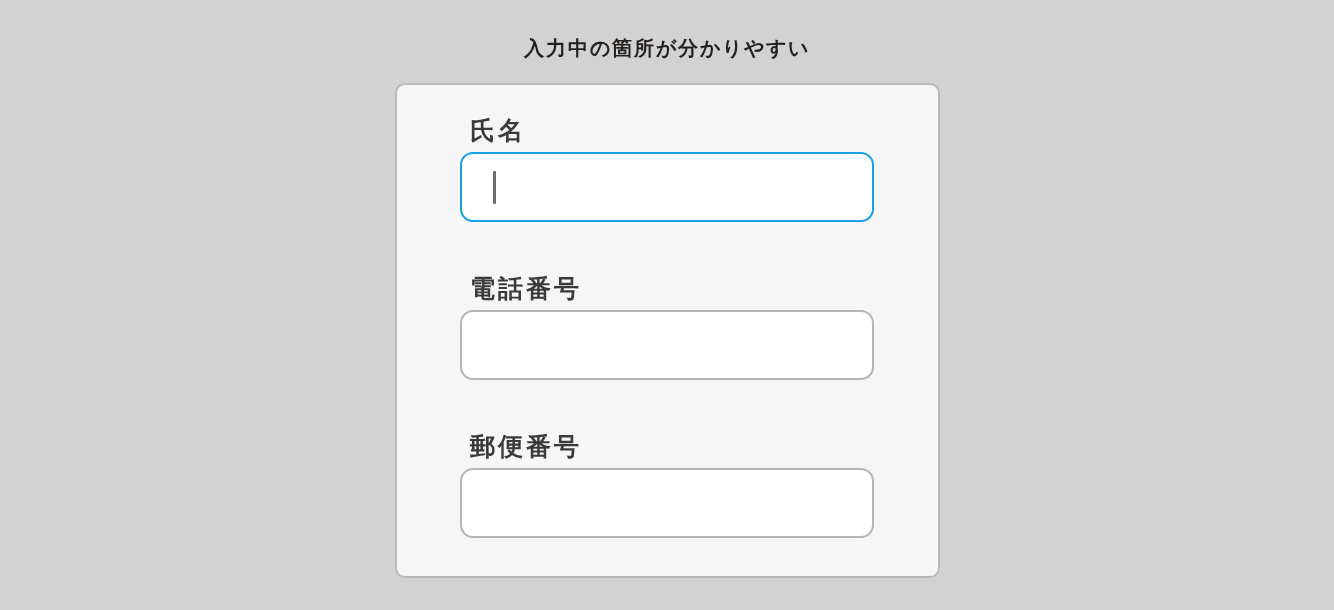  I want to click on field-label: 氏名, so click(497, 131).